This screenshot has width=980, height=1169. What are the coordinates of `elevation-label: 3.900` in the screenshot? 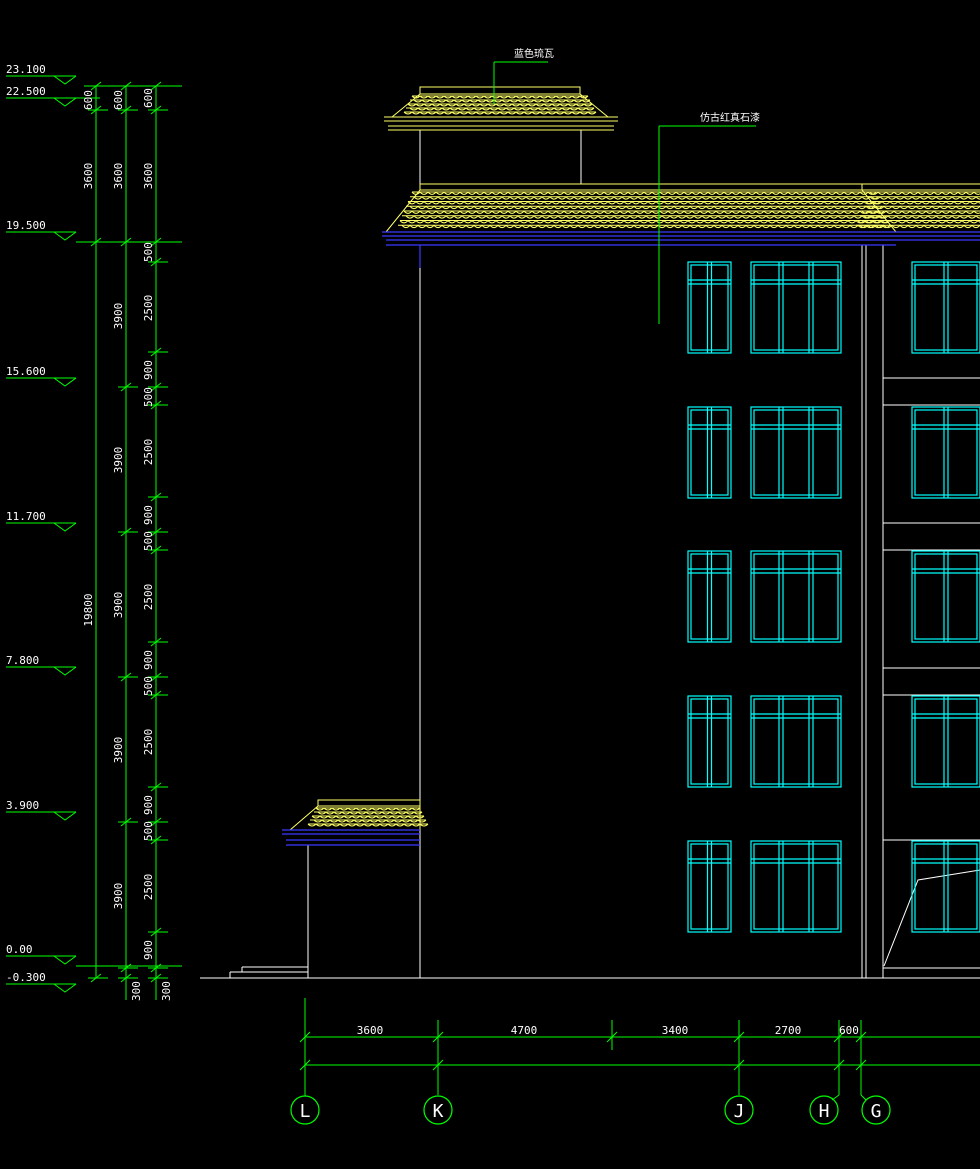 It's located at (22, 805).